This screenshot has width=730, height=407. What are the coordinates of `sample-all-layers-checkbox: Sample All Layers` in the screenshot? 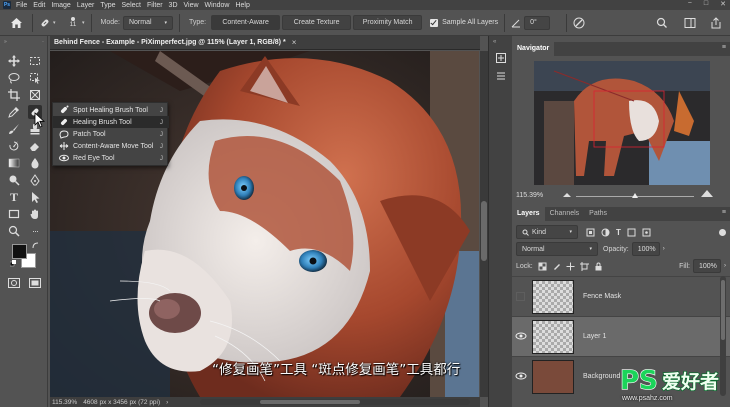 It's located at (464, 22).